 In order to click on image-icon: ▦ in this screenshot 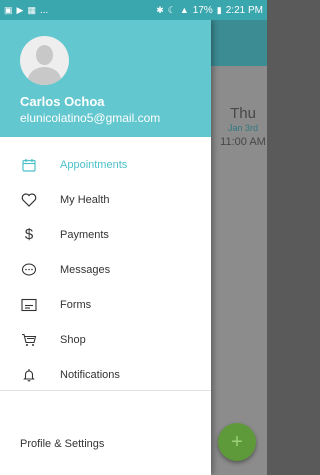, I will do `click(31, 9)`.